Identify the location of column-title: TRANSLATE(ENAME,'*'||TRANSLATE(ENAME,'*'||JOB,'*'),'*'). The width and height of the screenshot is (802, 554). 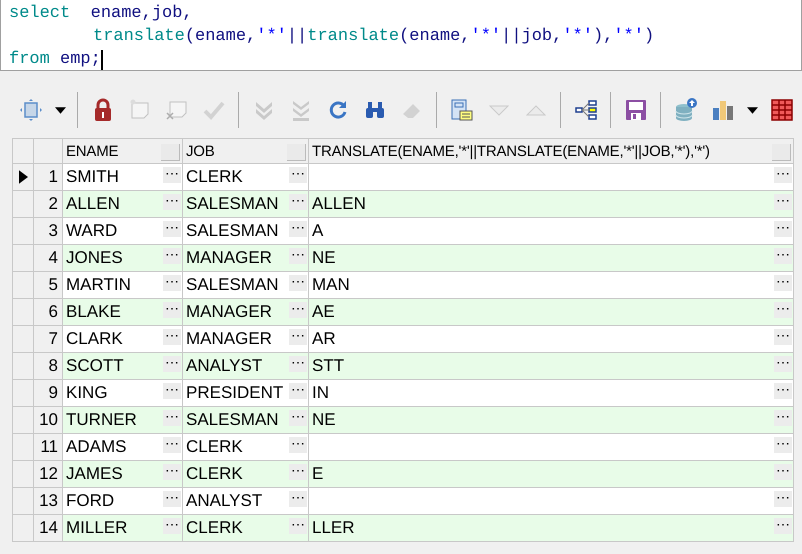
(510, 151).